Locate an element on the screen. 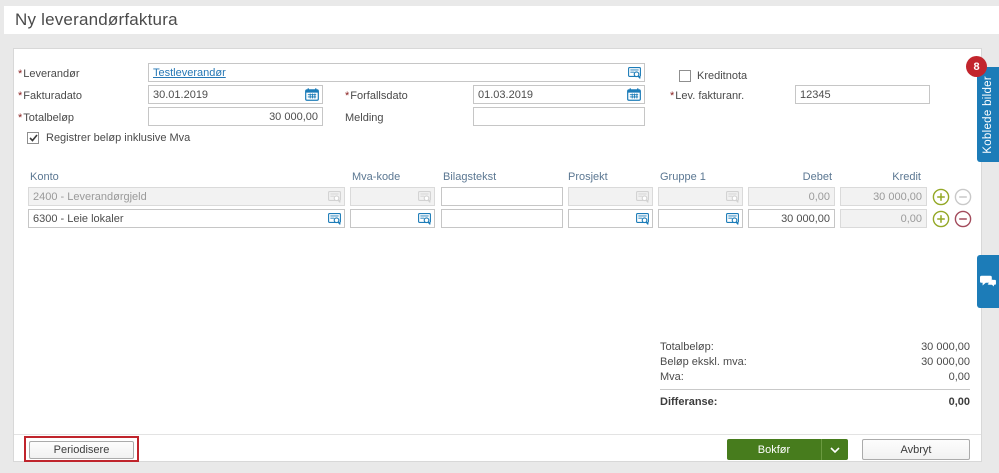 The height and width of the screenshot is (473, 999). fakturadato-input is located at coordinates (228, 94).